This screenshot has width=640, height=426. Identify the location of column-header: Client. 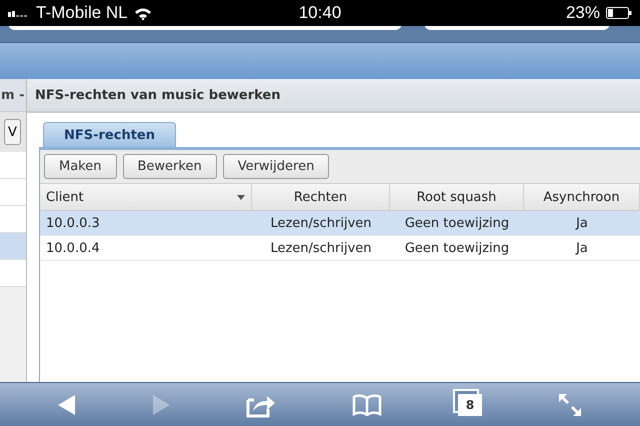
(146, 197).